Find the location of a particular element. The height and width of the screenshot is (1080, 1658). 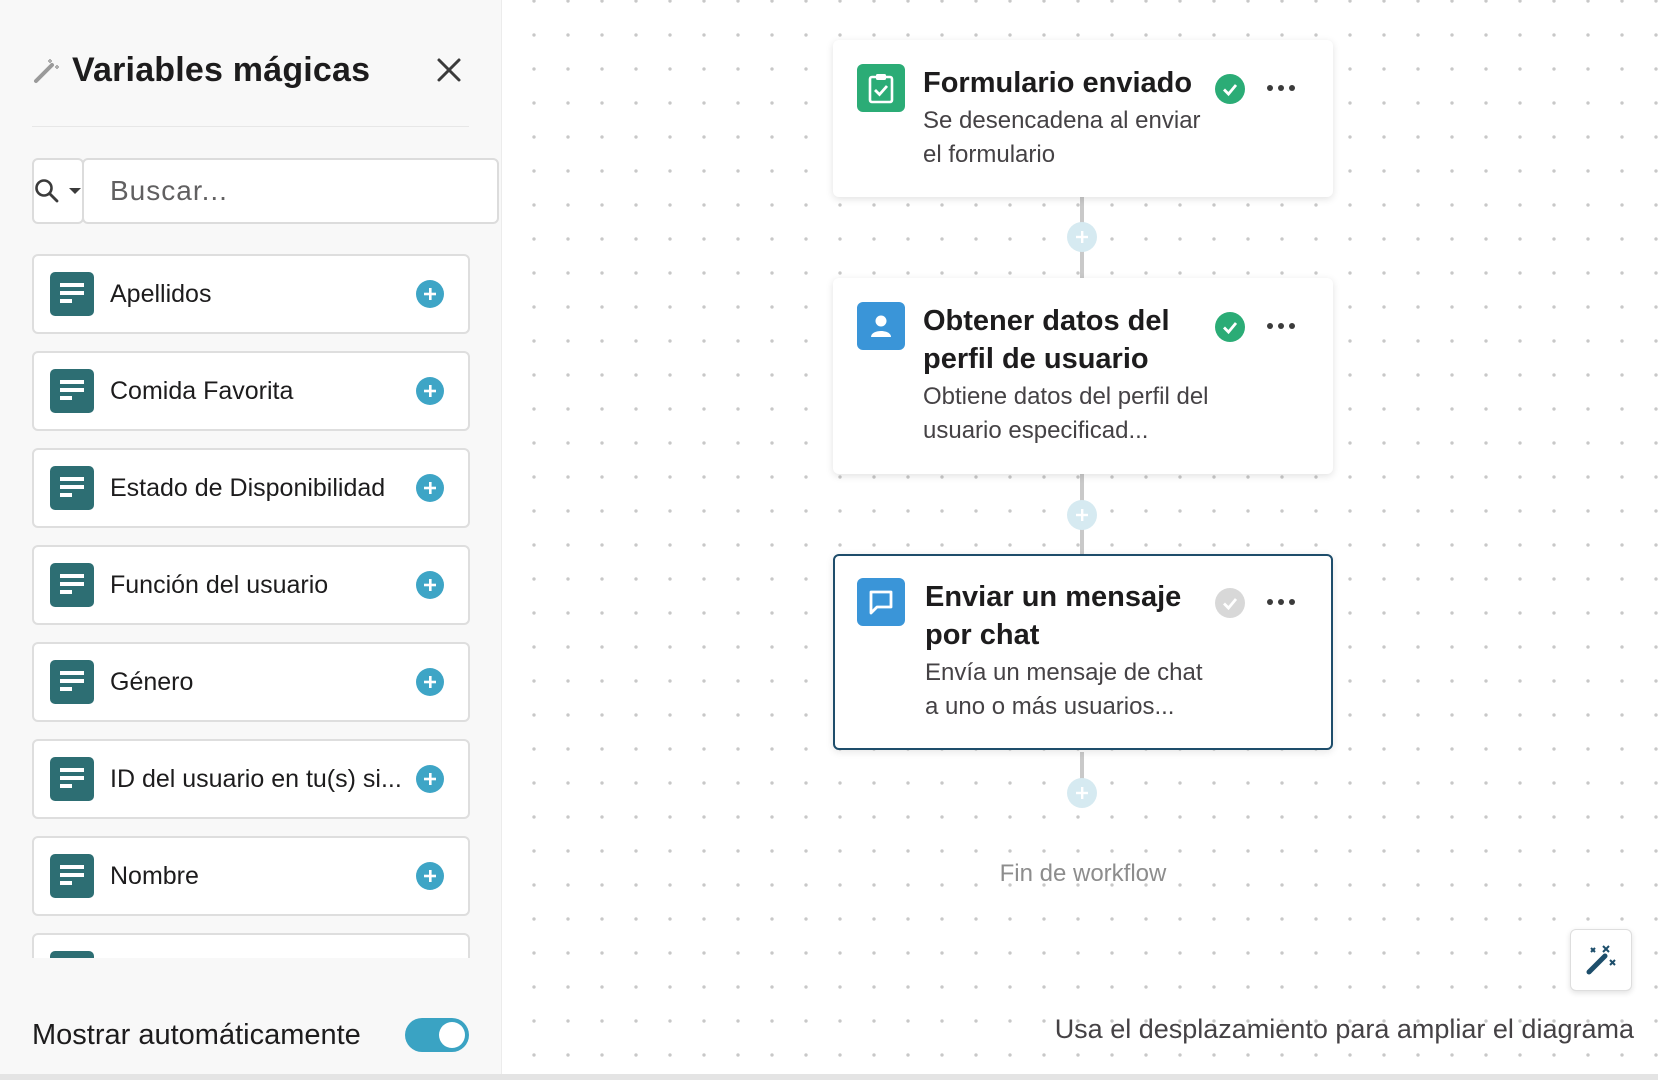

search-icon is located at coordinates (47, 191).